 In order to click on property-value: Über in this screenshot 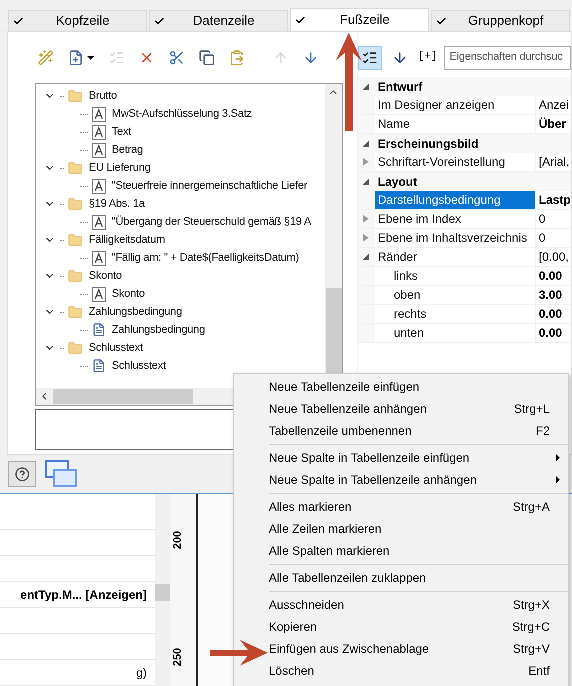, I will do `click(552, 124)`.